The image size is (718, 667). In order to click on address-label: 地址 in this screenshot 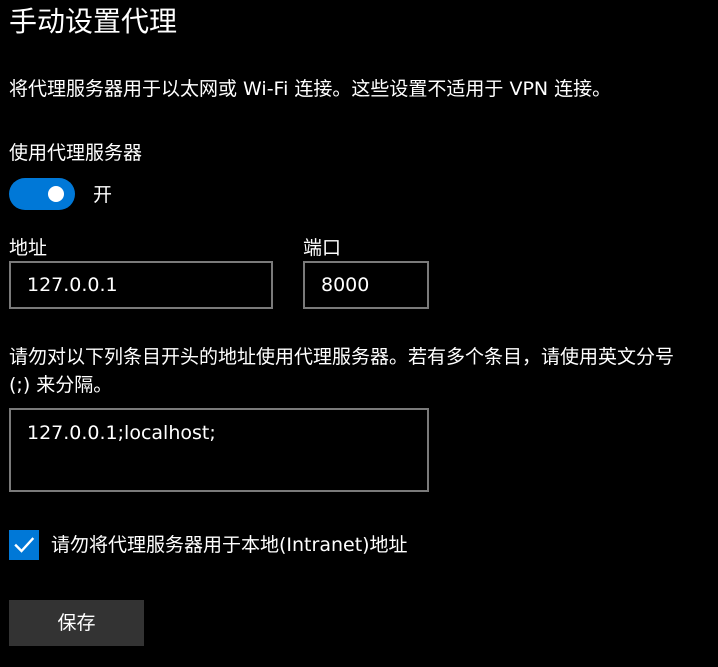, I will do `click(28, 248)`.